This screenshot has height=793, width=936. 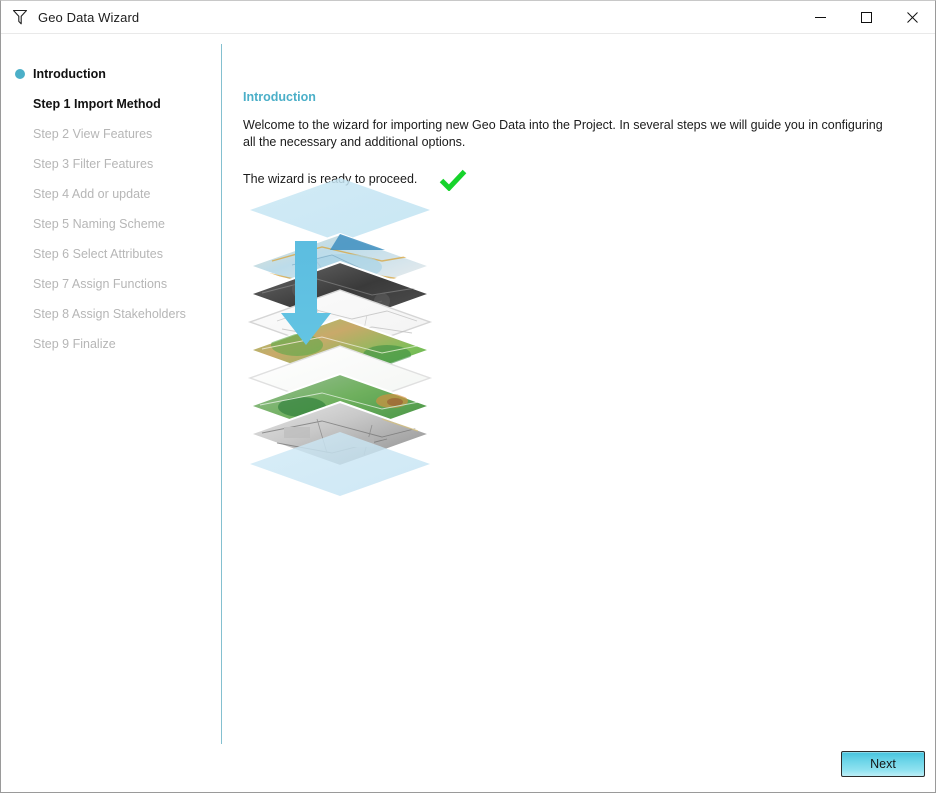 What do you see at coordinates (98, 253) in the screenshot?
I see `sidebar-item-label: Step 6 Select Attributes` at bounding box center [98, 253].